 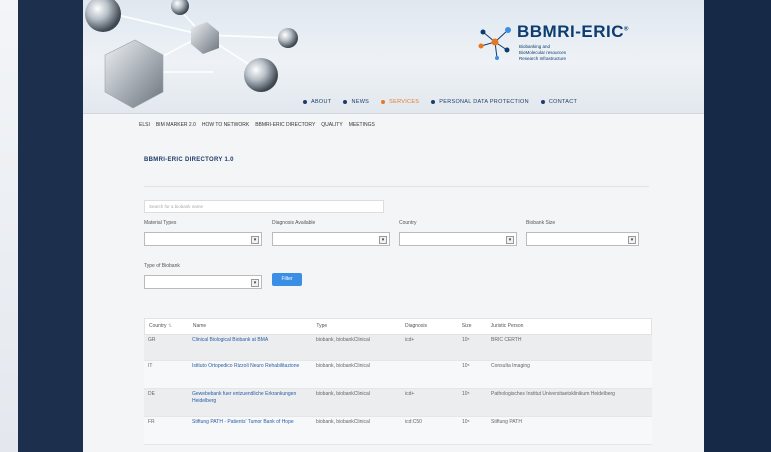 I want to click on cell-country: DE, so click(x=151, y=394).